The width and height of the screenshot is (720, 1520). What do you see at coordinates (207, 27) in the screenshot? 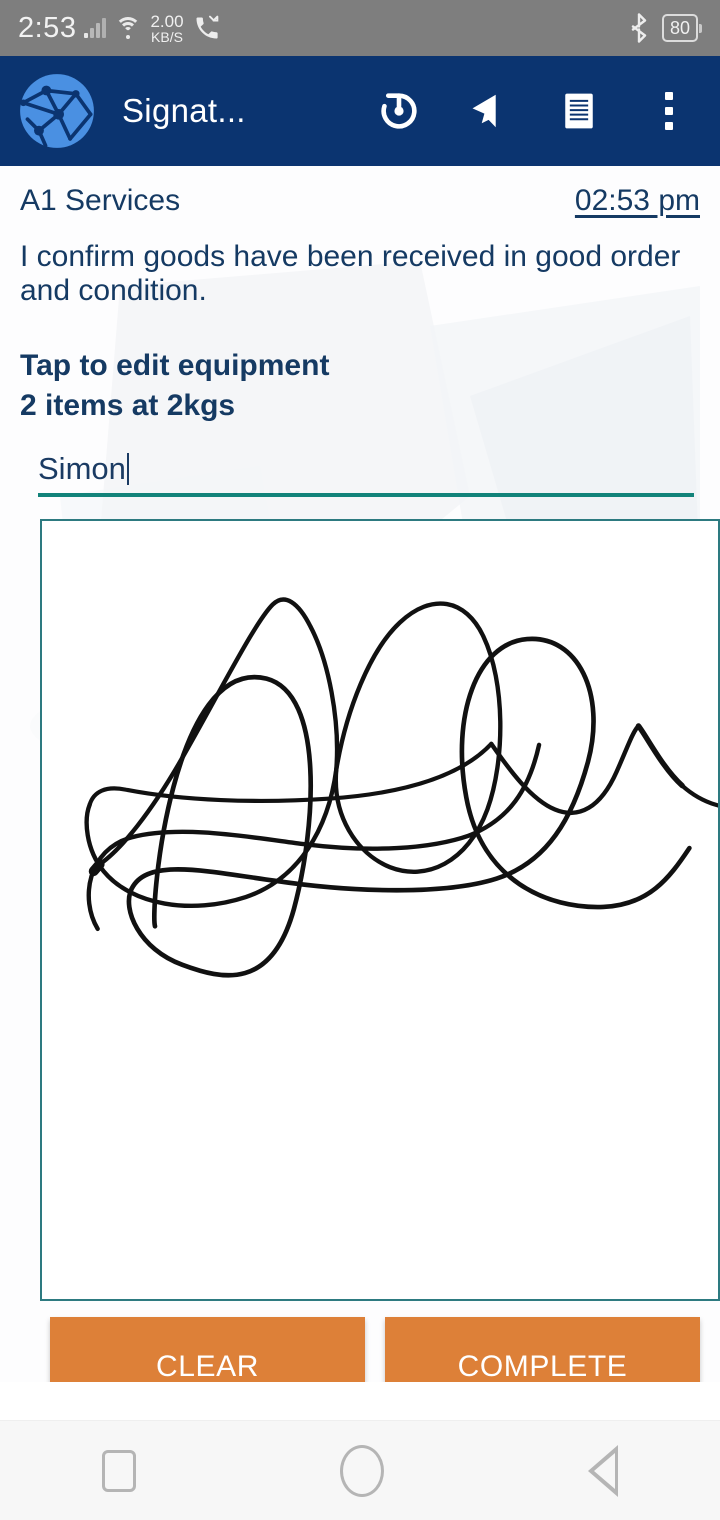
I see `missed-call-icon` at bounding box center [207, 27].